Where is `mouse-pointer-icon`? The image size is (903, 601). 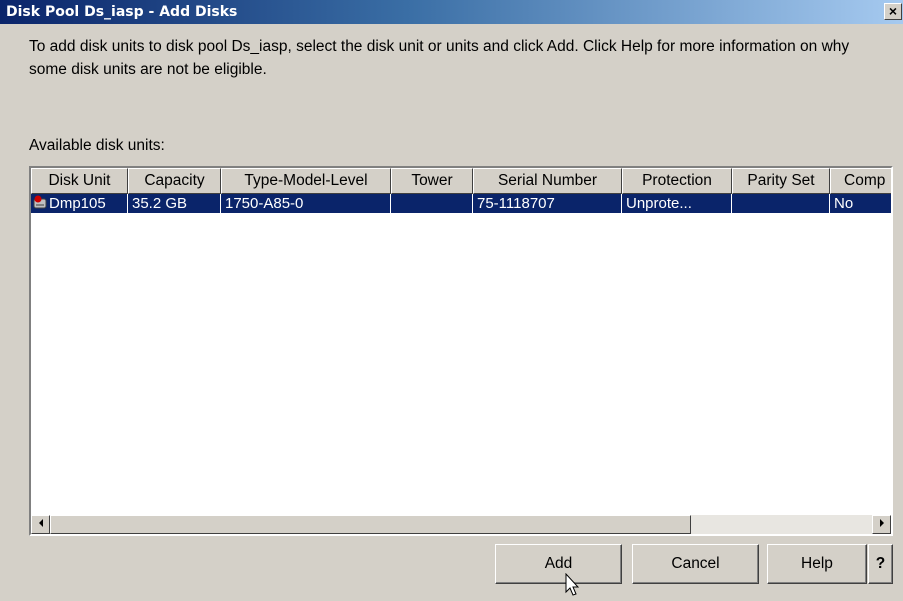 mouse-pointer-icon is located at coordinates (572, 584).